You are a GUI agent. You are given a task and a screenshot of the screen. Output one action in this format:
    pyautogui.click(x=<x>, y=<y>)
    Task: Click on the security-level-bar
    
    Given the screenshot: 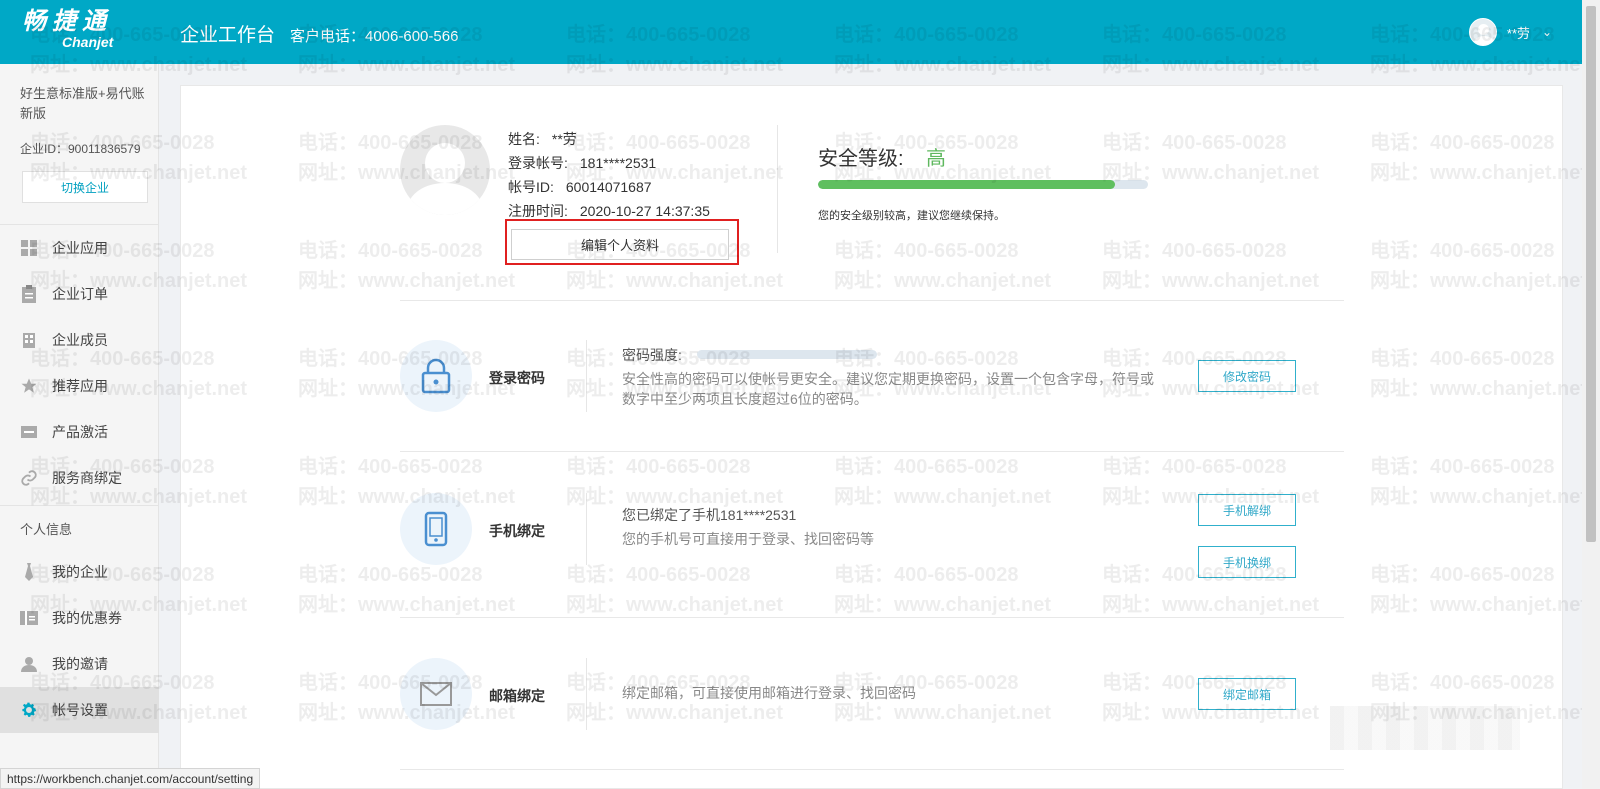 What is the action you would take?
    pyautogui.click(x=983, y=184)
    